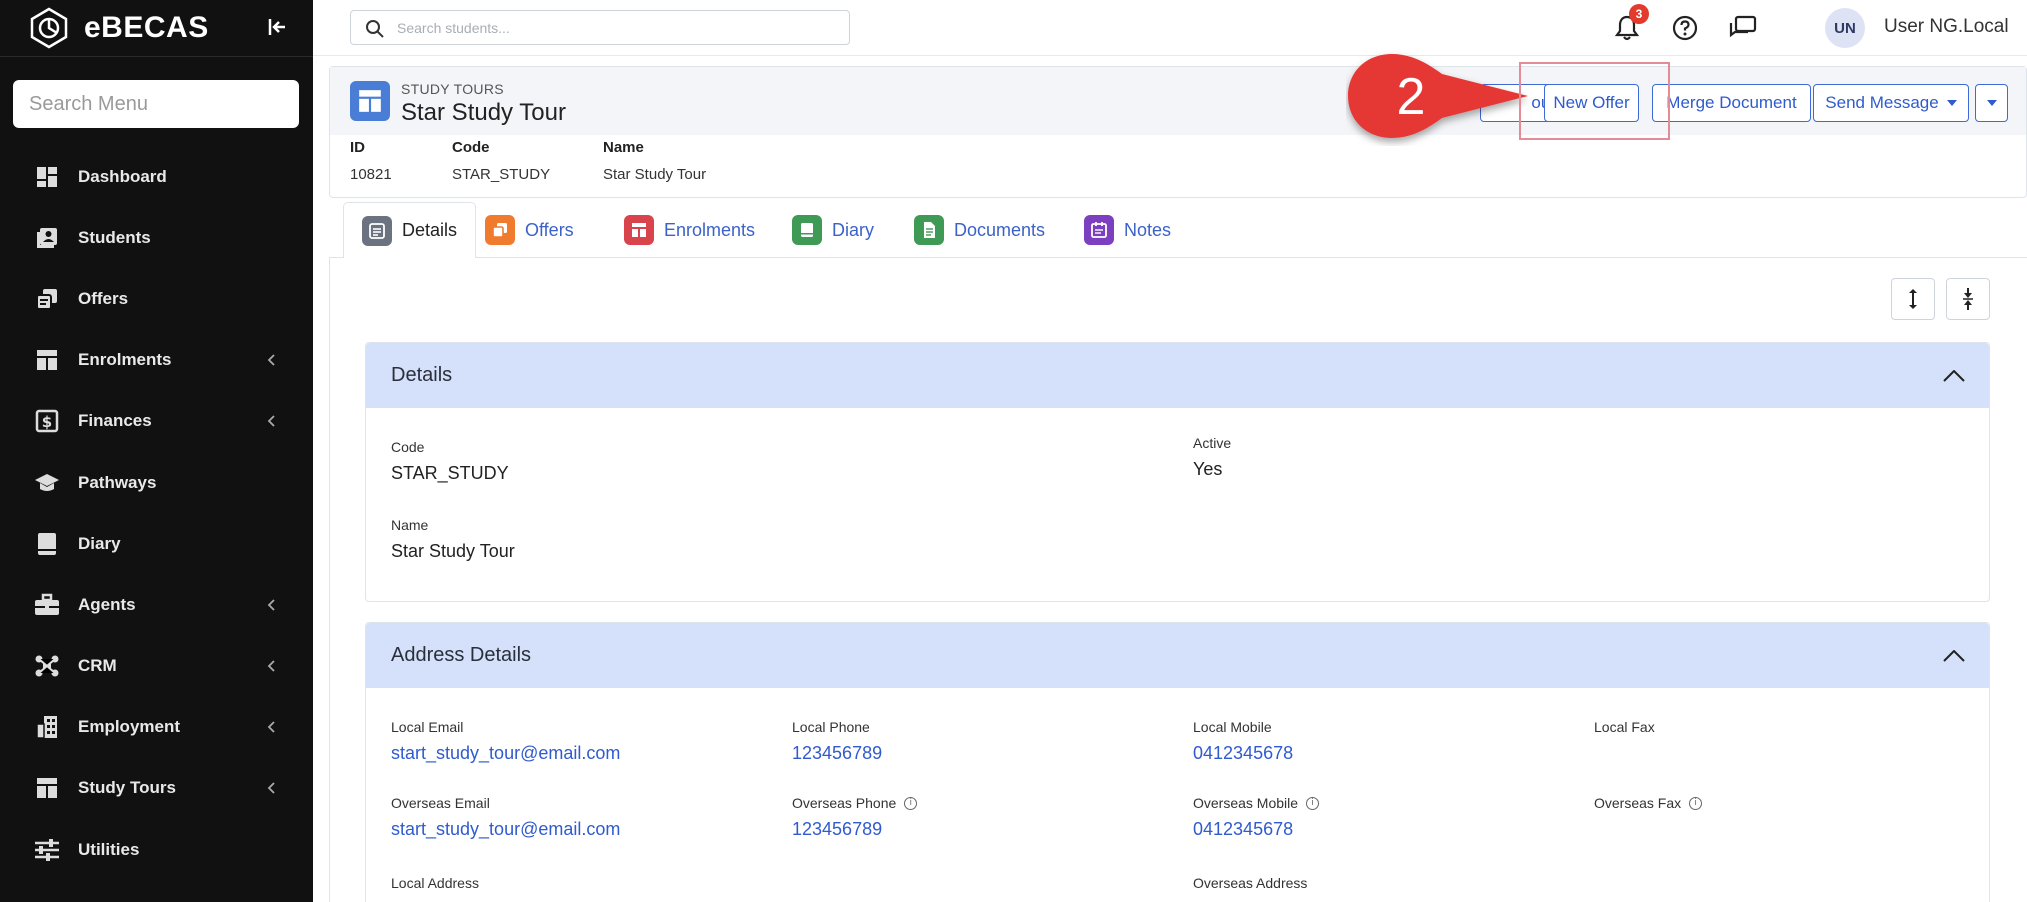 This screenshot has width=2027, height=902. I want to click on field-local-phone: Local Phone 123456789, so click(837, 741).